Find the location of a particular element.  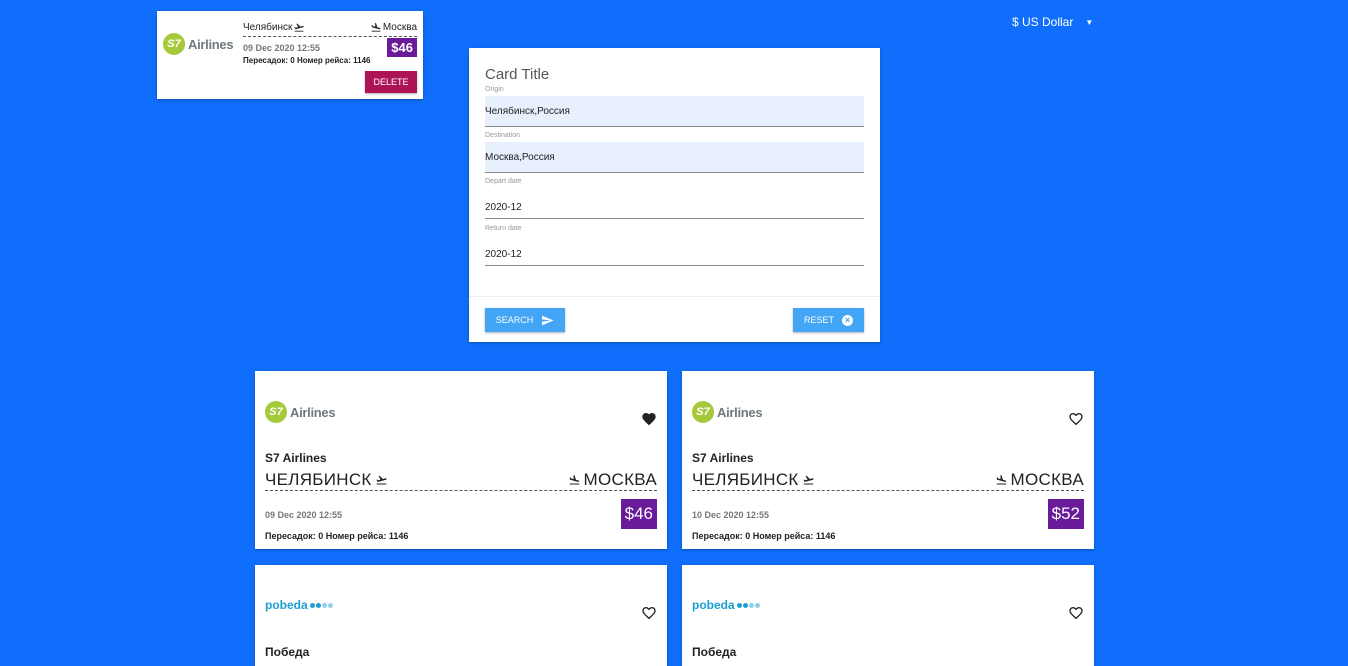

send-icon is located at coordinates (548, 320).